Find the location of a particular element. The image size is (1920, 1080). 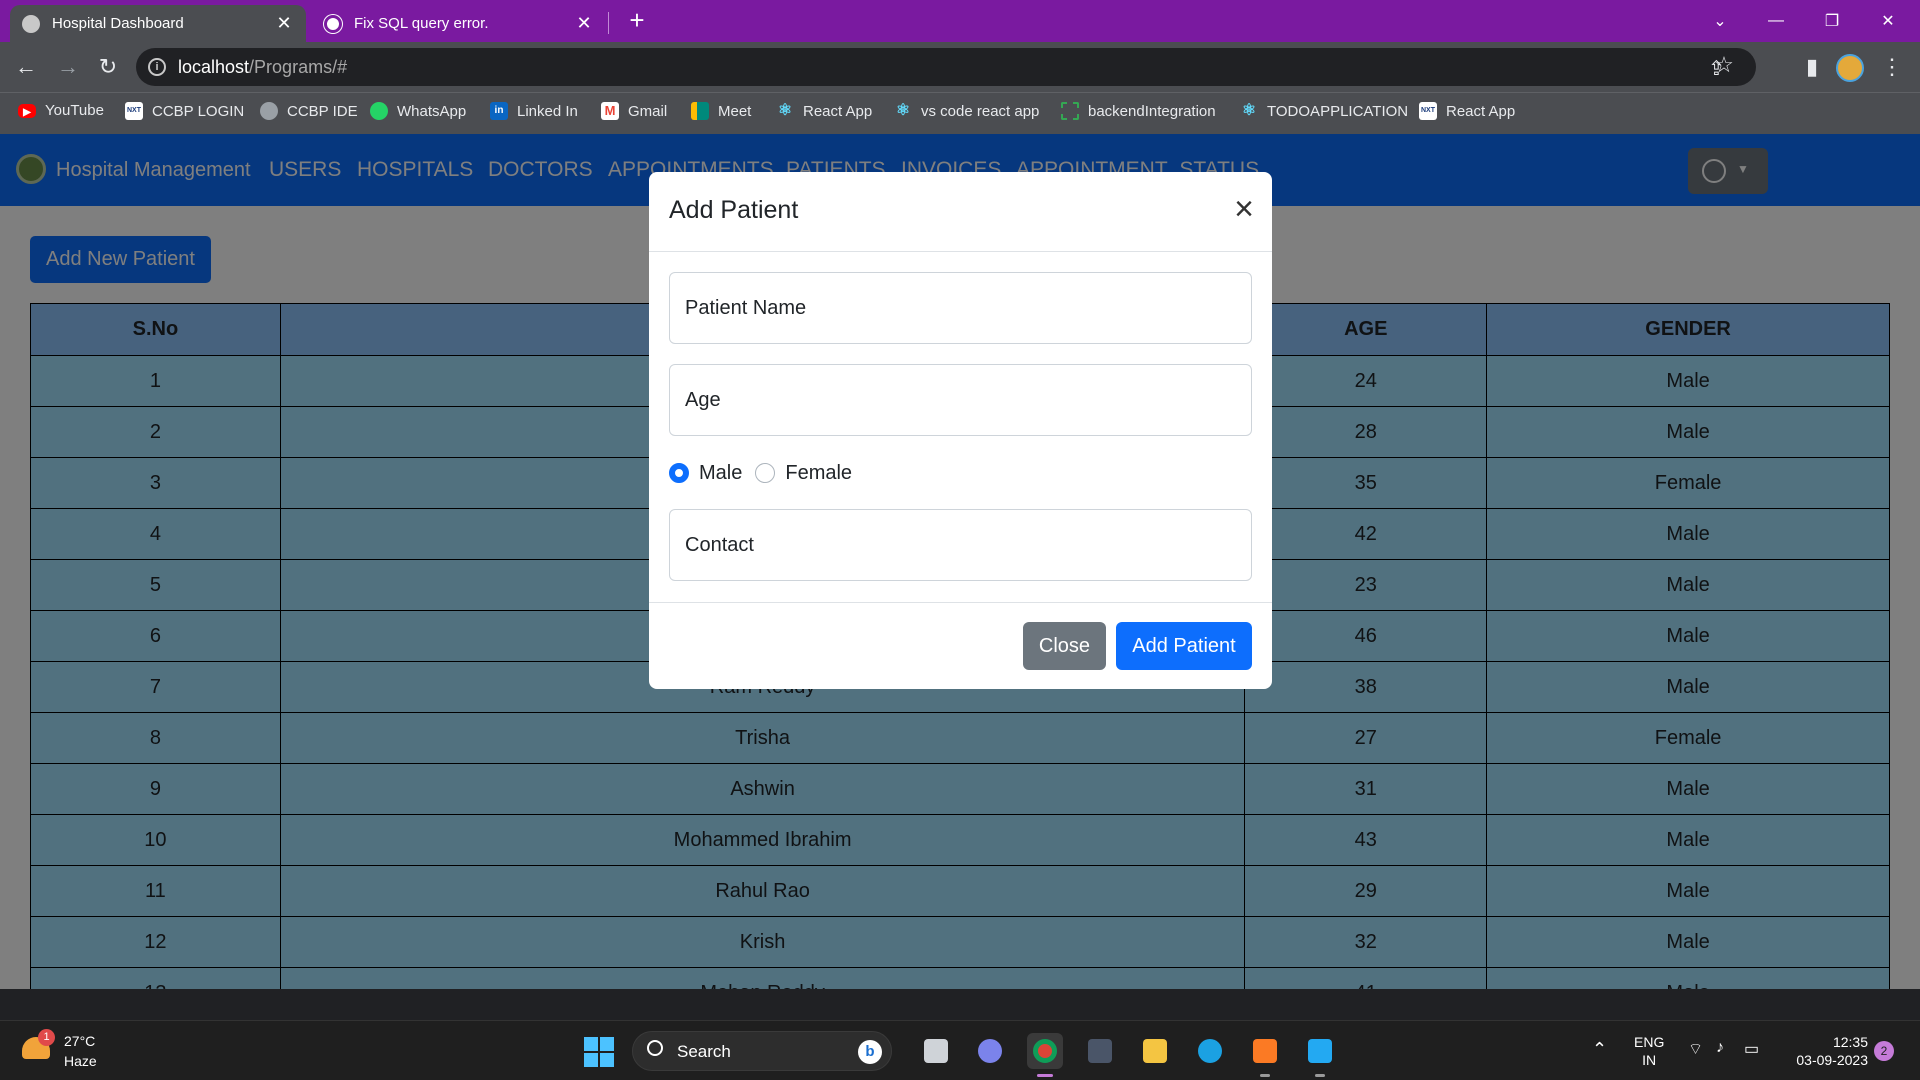

patient-name-field is located at coordinates (960, 308).